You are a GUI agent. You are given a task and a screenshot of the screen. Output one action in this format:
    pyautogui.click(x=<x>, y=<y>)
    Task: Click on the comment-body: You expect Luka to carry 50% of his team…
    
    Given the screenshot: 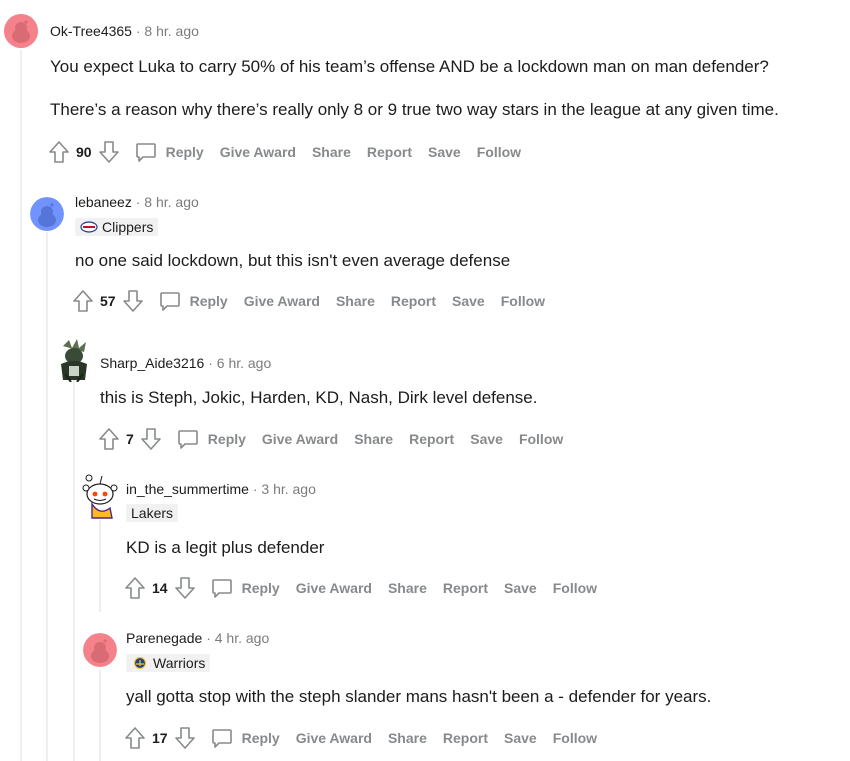 What is the action you would take?
    pyautogui.click(x=409, y=66)
    